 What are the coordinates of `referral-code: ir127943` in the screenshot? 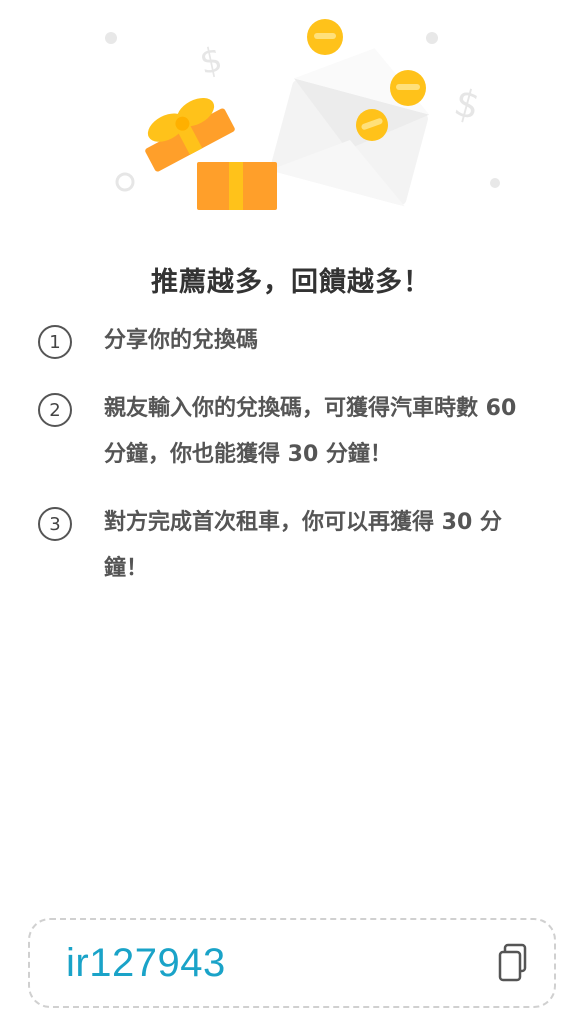 It's located at (146, 962).